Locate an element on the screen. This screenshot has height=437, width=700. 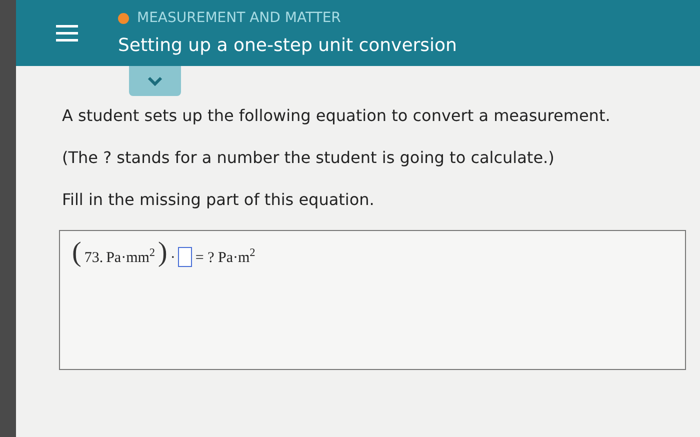
instruction-text: (The ? stands for a number the student is going to calculate.) is located at coordinates (309, 158).